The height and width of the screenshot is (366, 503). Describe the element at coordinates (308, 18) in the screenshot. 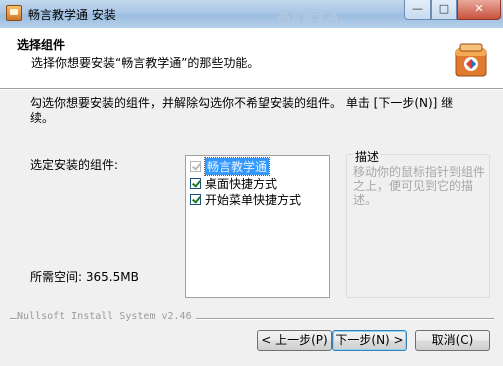

I see `background-window-title: 畅言教学通` at that location.